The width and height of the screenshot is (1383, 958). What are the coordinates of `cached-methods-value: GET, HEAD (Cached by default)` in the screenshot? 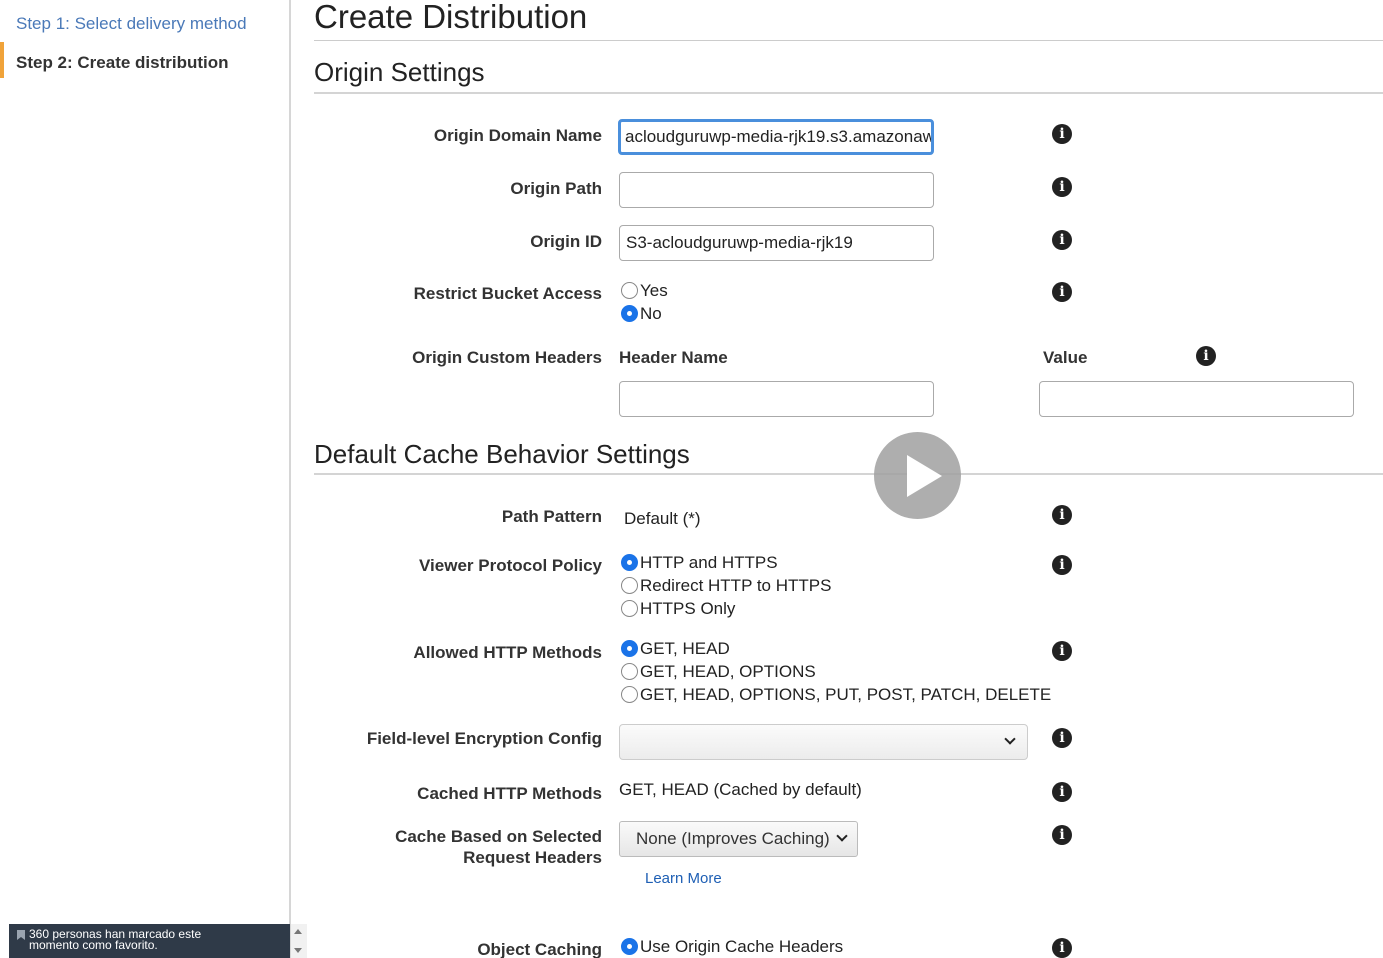 It's located at (740, 789).